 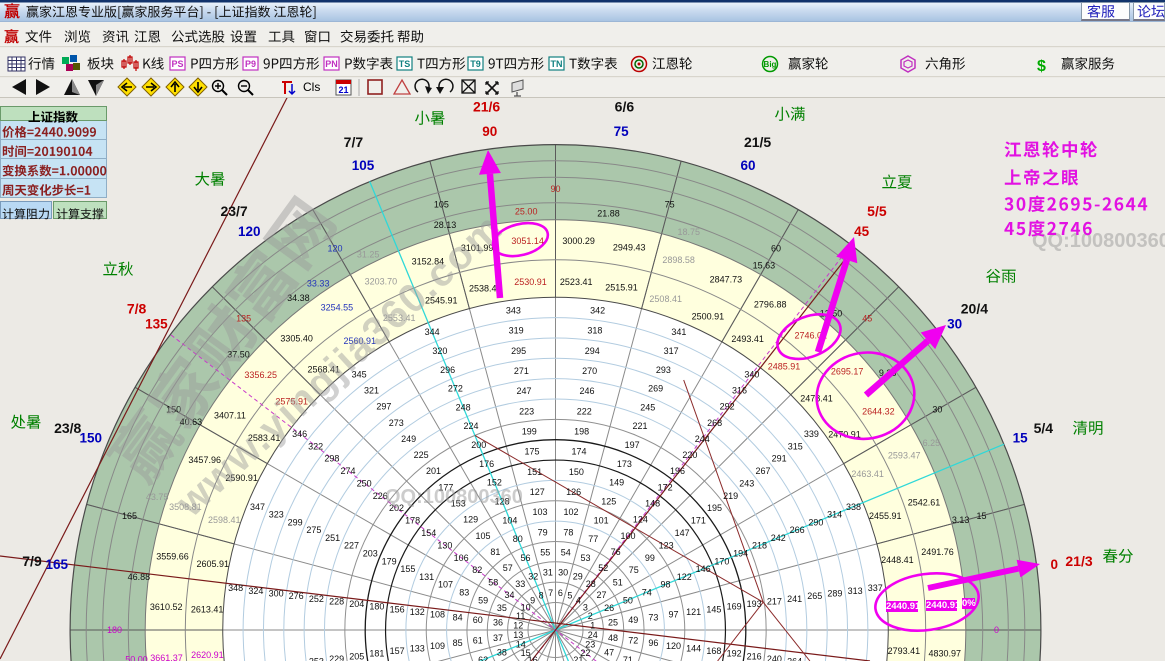 What do you see at coordinates (250, 64) in the screenshot?
I see `svg-text: P9` at bounding box center [250, 64].